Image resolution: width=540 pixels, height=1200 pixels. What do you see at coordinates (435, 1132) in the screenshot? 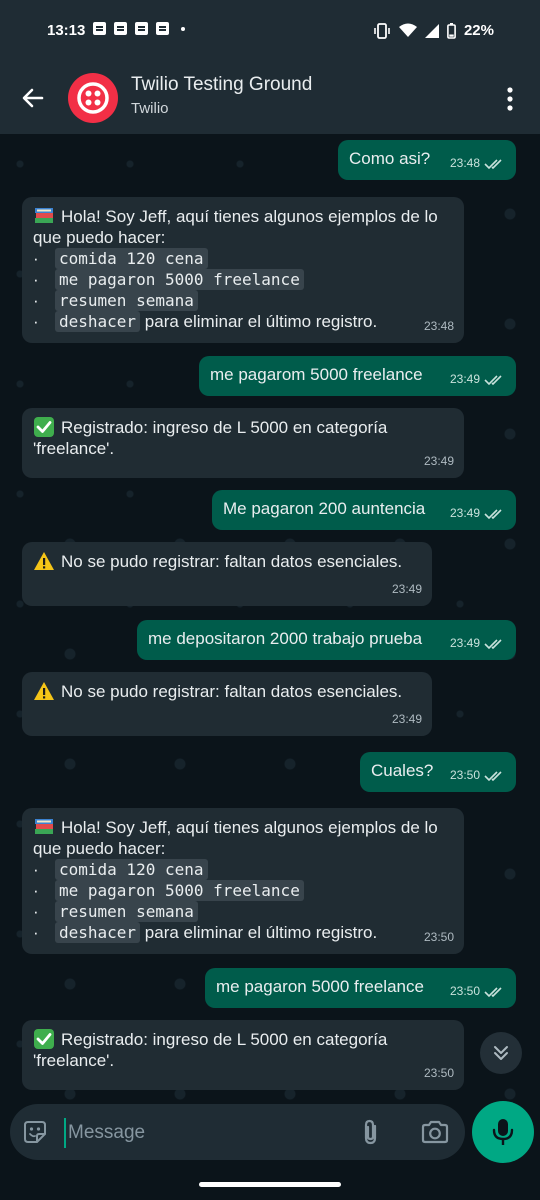
I see `camera-icon` at bounding box center [435, 1132].